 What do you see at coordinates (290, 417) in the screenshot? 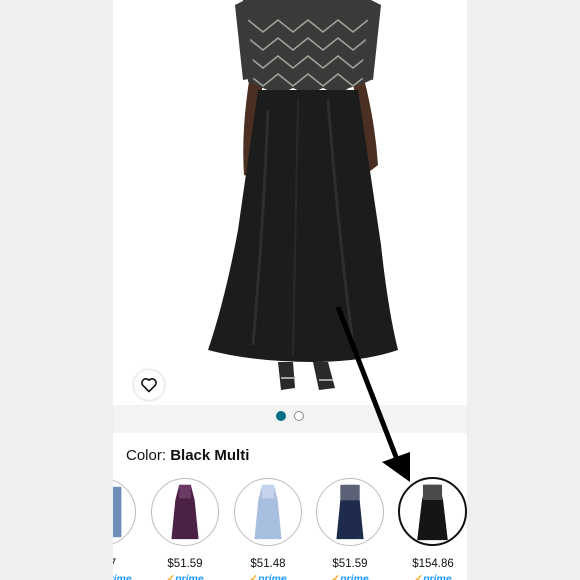
I see `carousel-indicator` at bounding box center [290, 417].